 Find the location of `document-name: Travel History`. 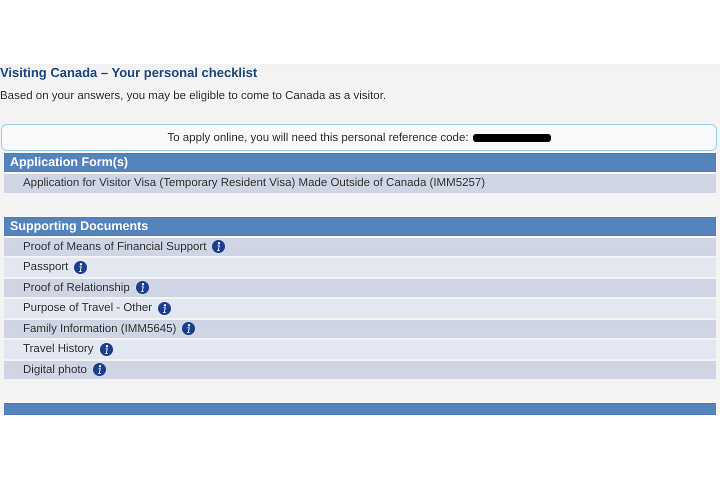

document-name: Travel History is located at coordinates (58, 349).